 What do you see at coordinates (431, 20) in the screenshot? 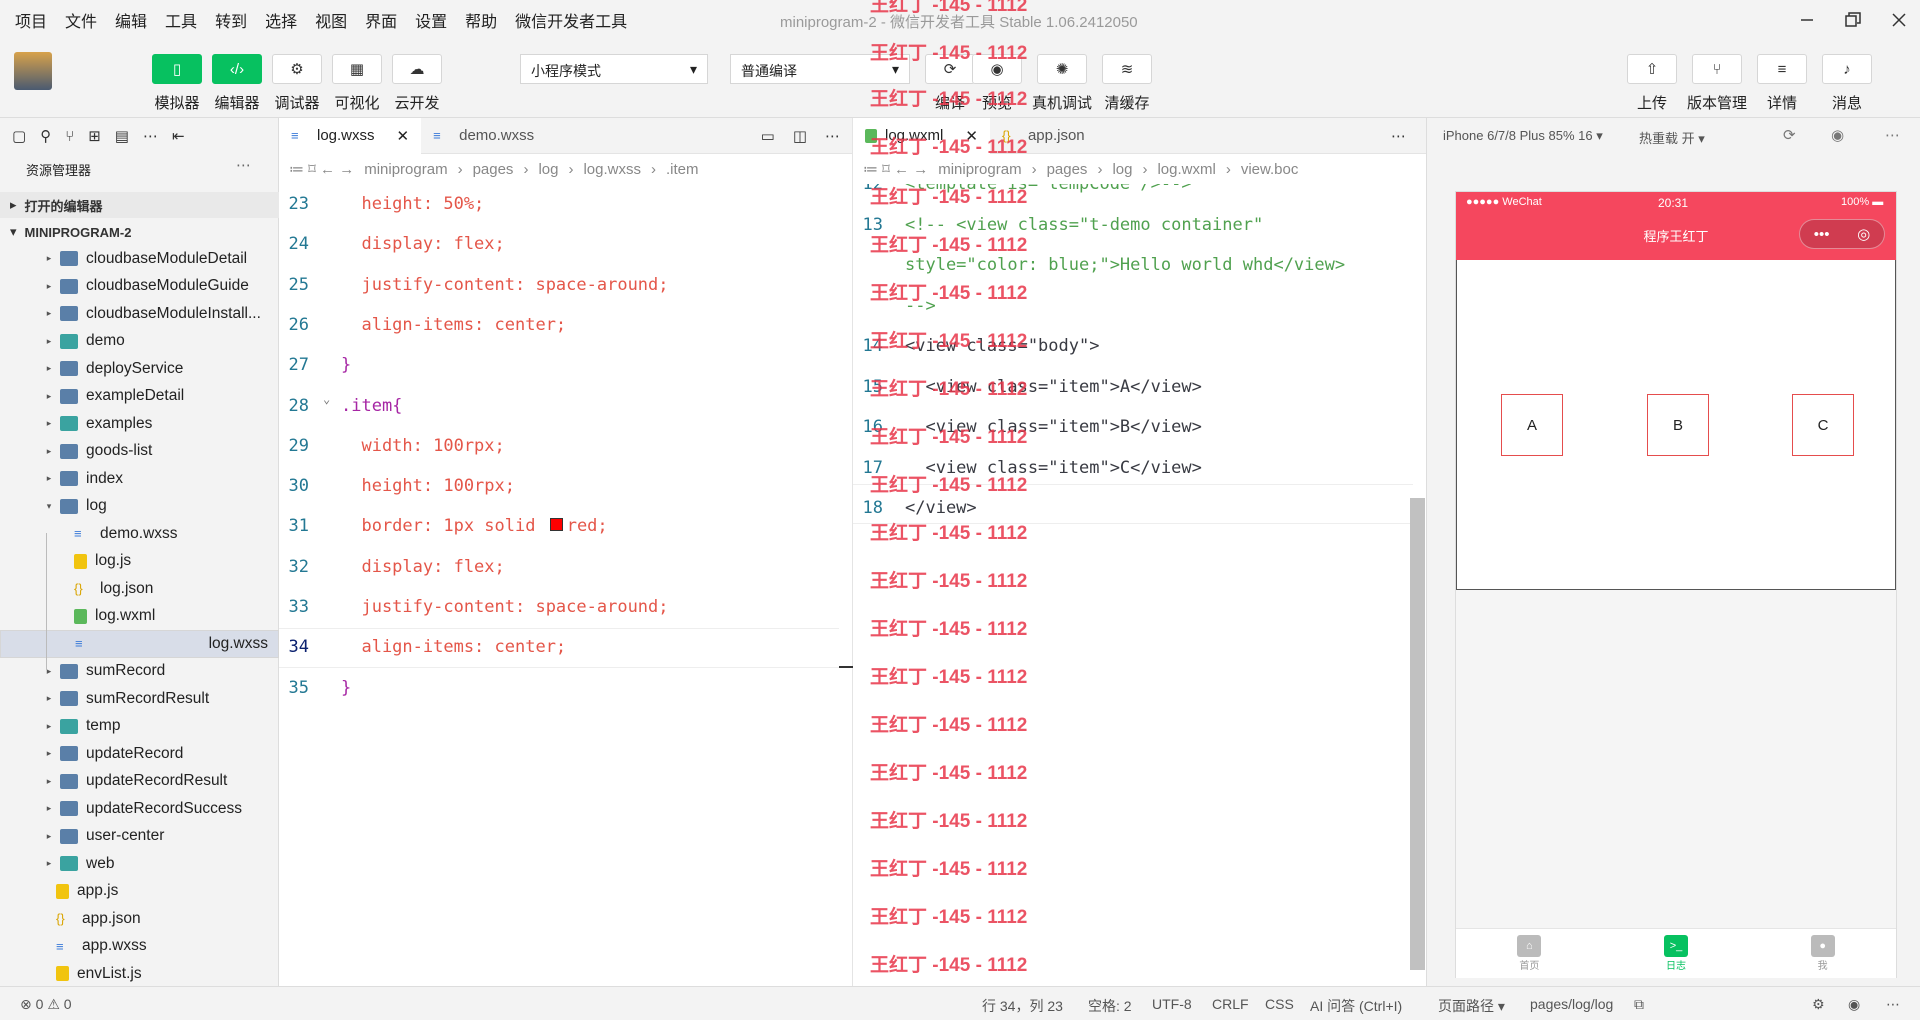
I see `menu-item: 设置` at bounding box center [431, 20].